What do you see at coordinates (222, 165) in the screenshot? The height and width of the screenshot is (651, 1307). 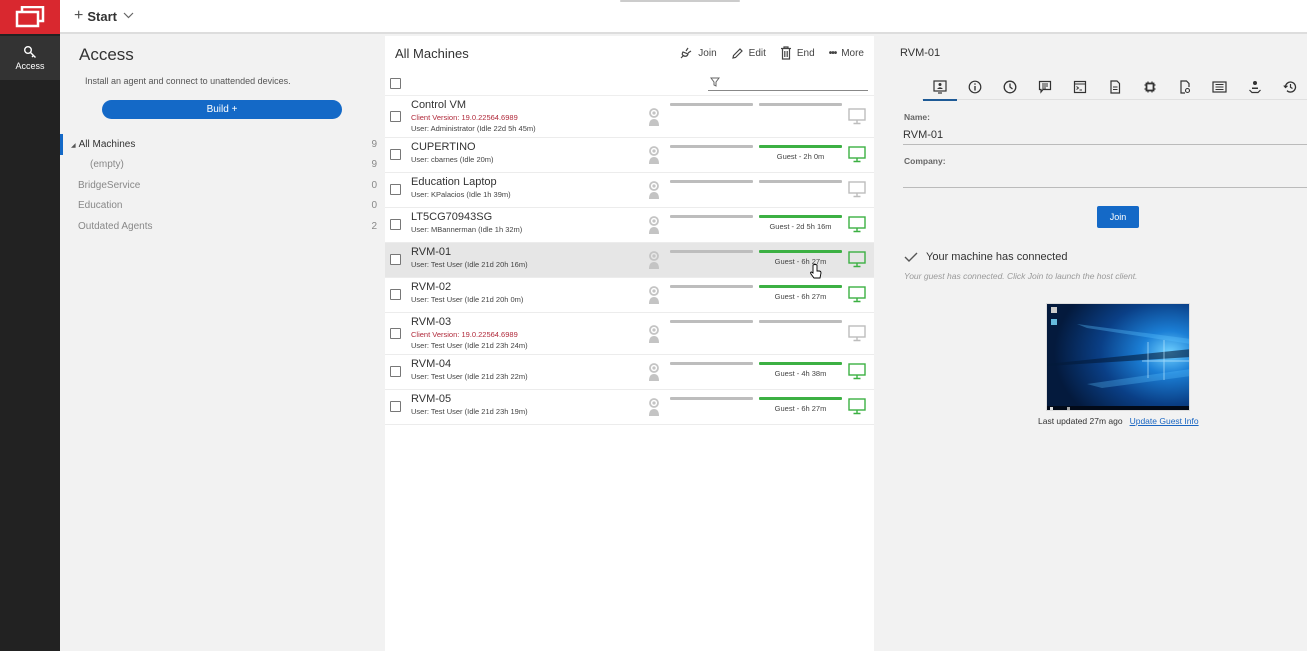 I see `group-item-empty: (empty) 9` at bounding box center [222, 165].